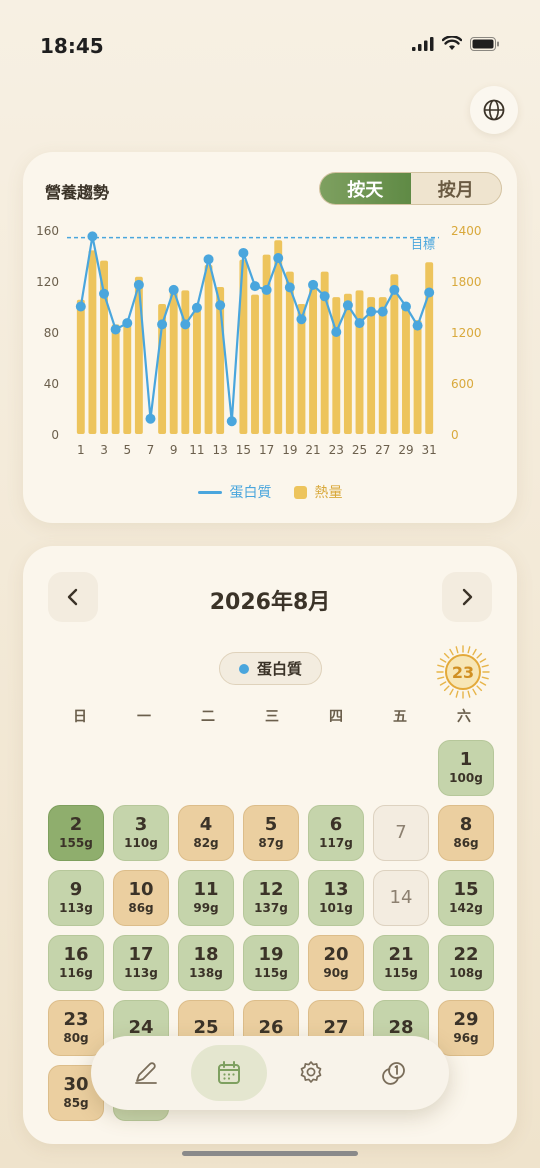 Image resolution: width=540 pixels, height=1168 pixels. Describe the element at coordinates (336, 898) in the screenshot. I see `calendar-day: 13 101g` at that location.